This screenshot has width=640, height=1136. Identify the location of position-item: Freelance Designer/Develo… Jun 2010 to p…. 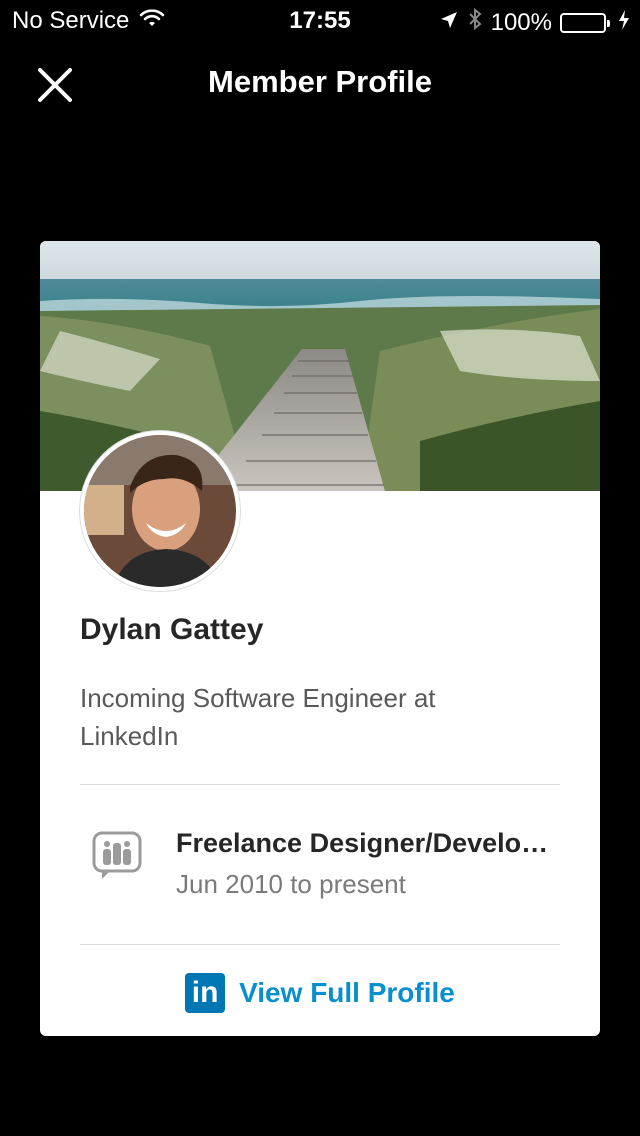
(320, 871).